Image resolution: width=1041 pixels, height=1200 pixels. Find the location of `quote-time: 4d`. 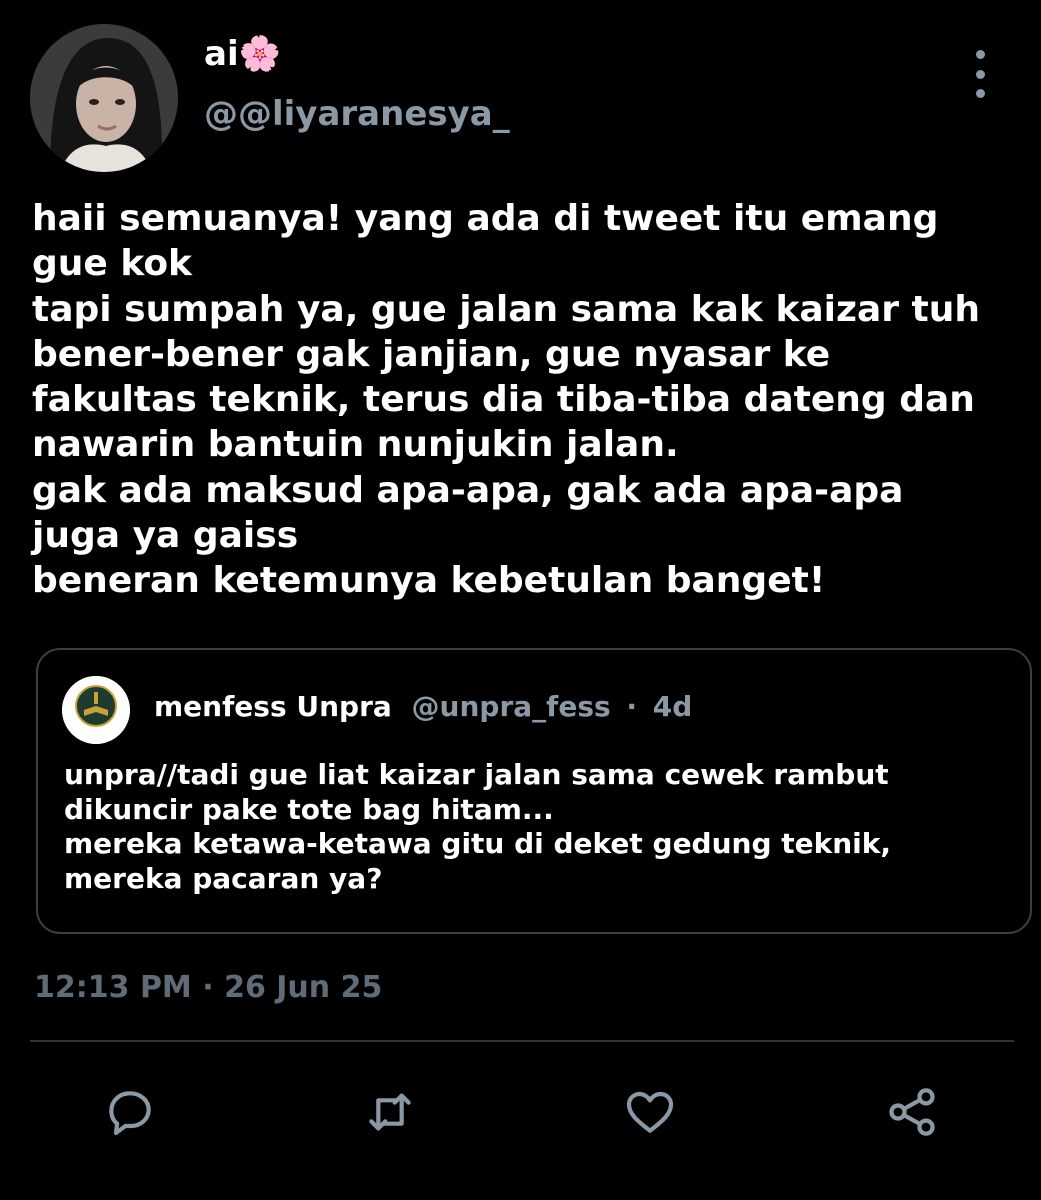

quote-time: 4d is located at coordinates (672, 706).